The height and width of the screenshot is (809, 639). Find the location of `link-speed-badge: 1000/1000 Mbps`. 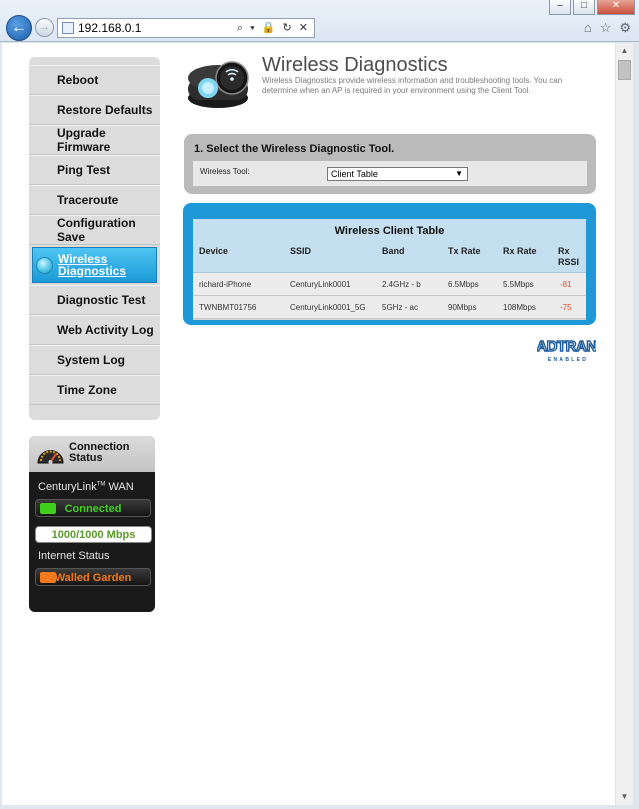

link-speed-badge: 1000/1000 Mbps is located at coordinates (93, 534).